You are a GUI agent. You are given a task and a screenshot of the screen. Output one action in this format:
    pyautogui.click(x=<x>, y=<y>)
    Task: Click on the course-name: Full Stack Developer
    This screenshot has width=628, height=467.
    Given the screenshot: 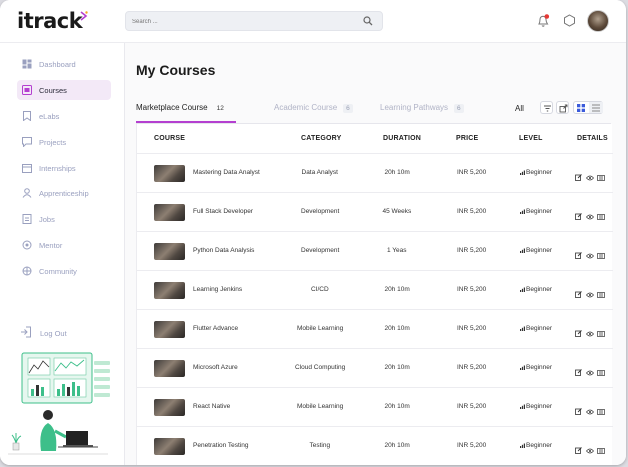 What is the action you would take?
    pyautogui.click(x=223, y=211)
    